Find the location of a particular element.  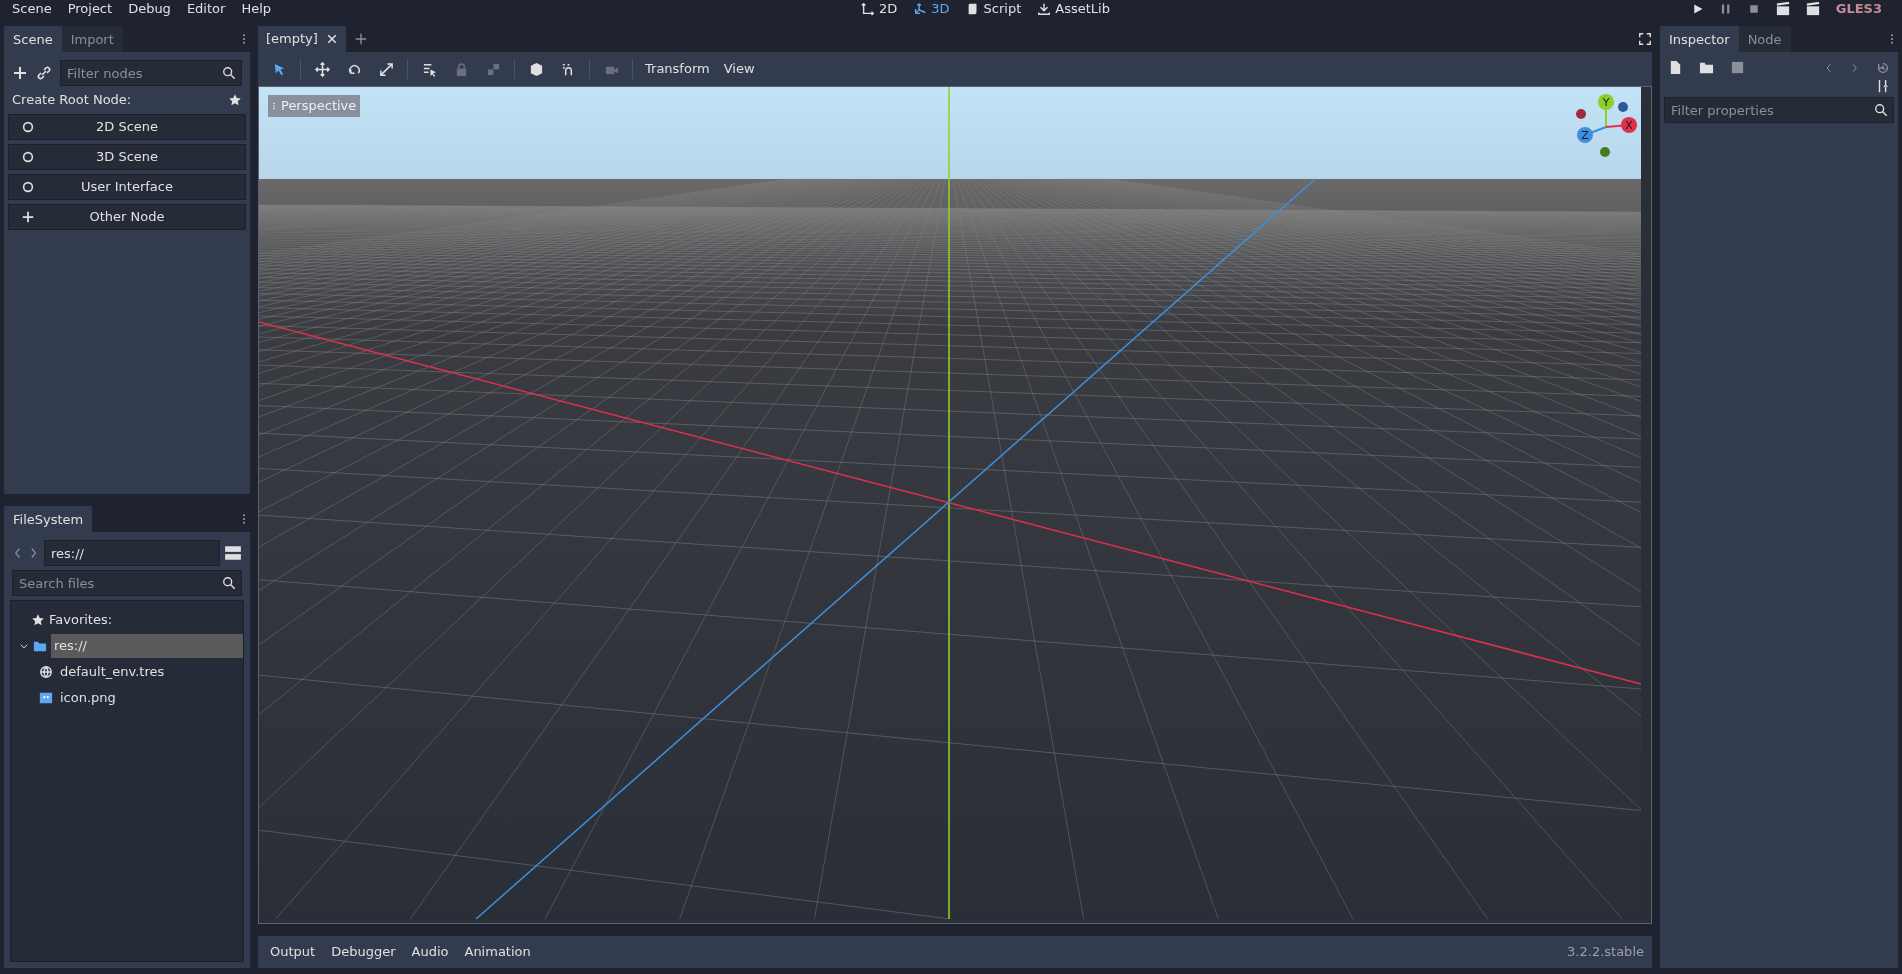

new-file-icon is located at coordinates (1675, 67).